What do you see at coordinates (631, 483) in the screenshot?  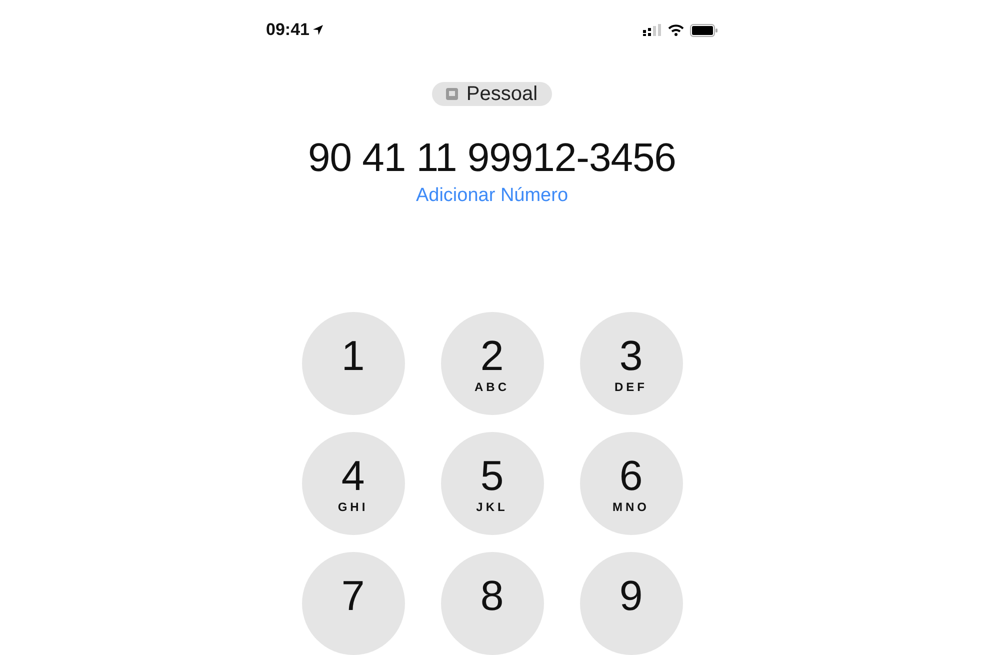 I see `keypad-key: 6 MNO` at bounding box center [631, 483].